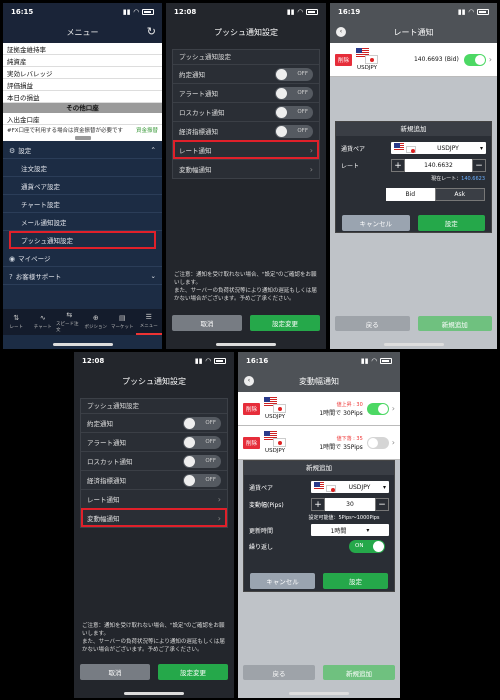  I want to click on menu-item-mail-settings: メール通知設定, so click(82, 222).